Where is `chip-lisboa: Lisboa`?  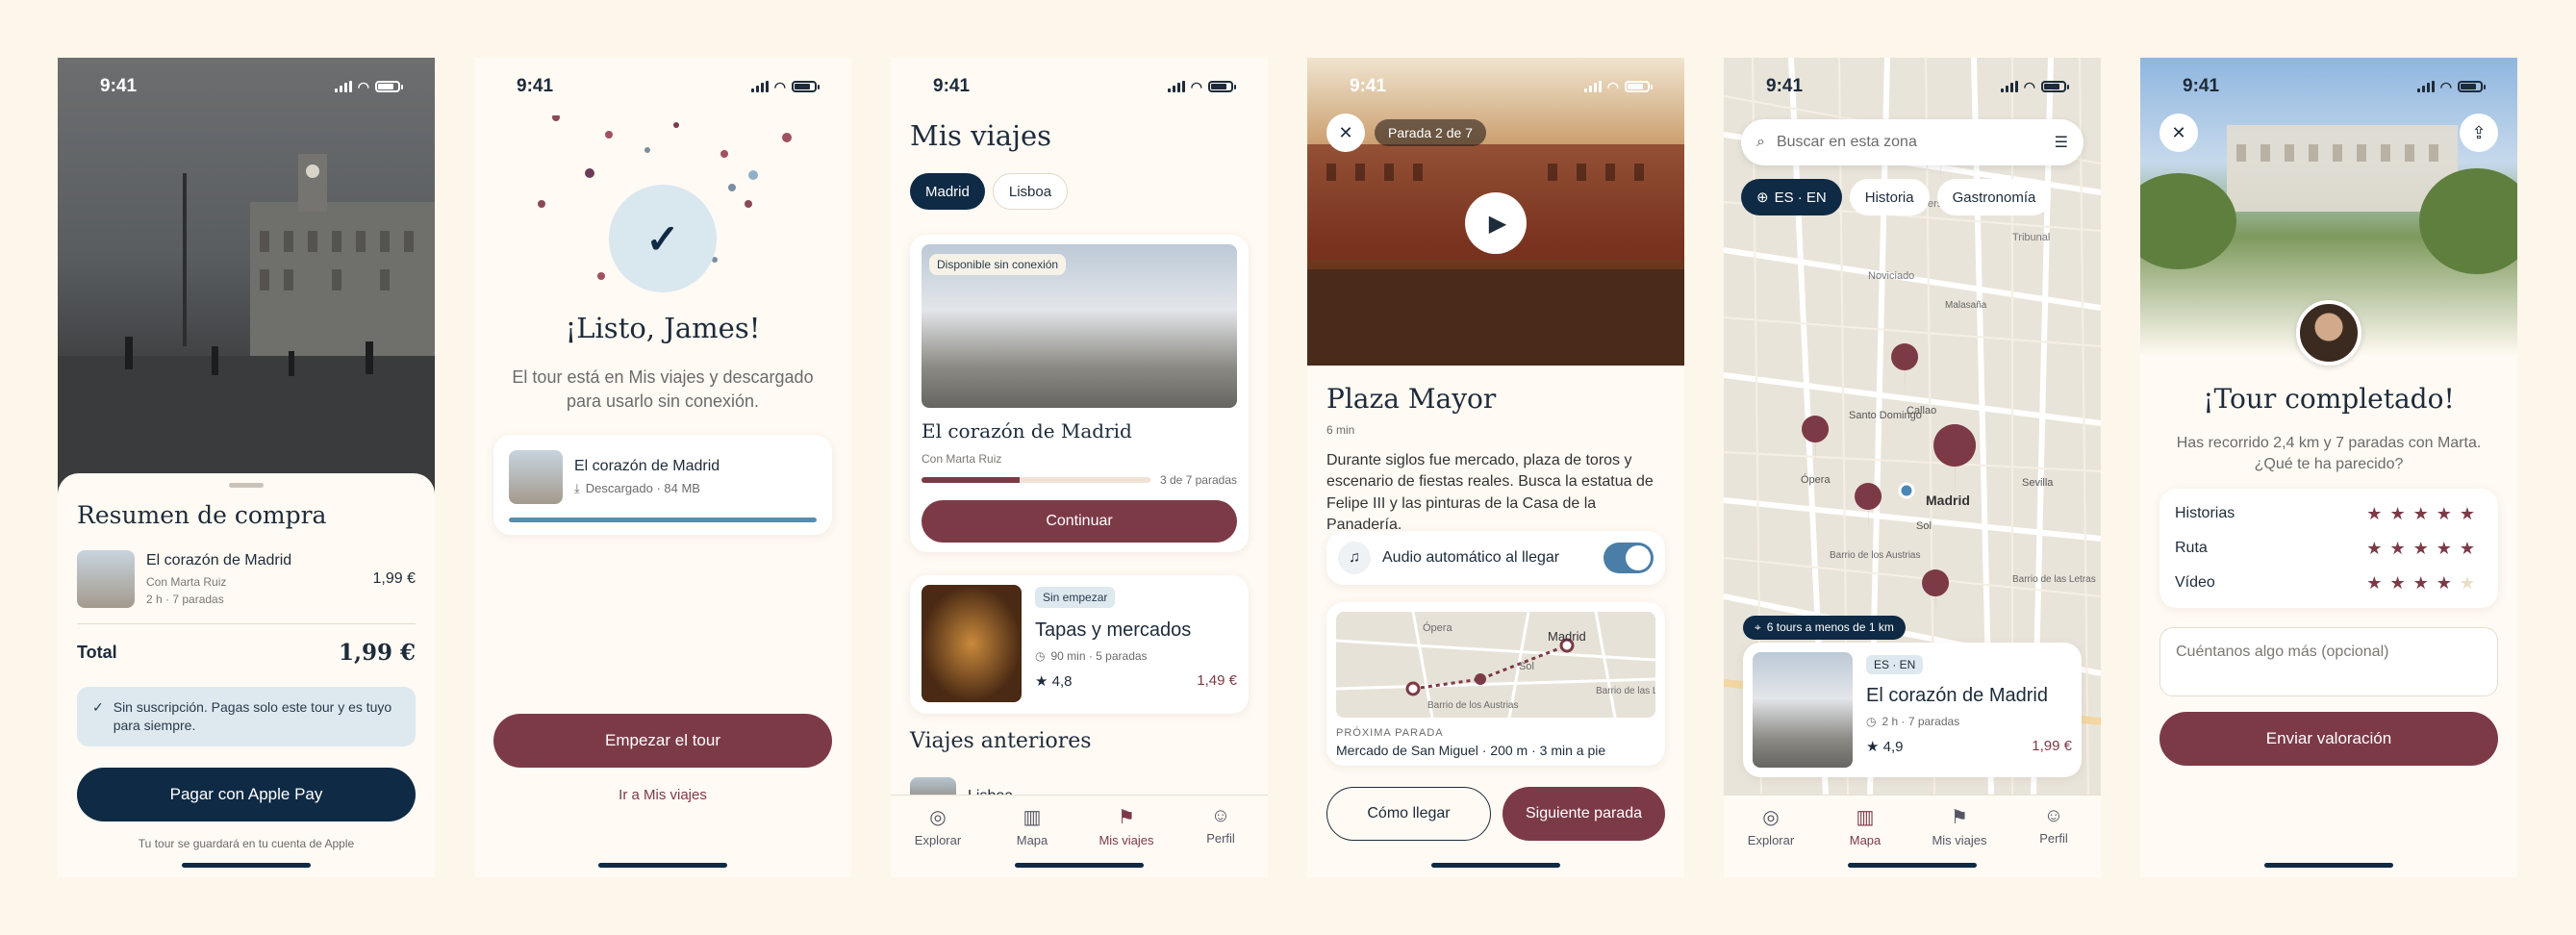 chip-lisboa: Lisboa is located at coordinates (1031, 191).